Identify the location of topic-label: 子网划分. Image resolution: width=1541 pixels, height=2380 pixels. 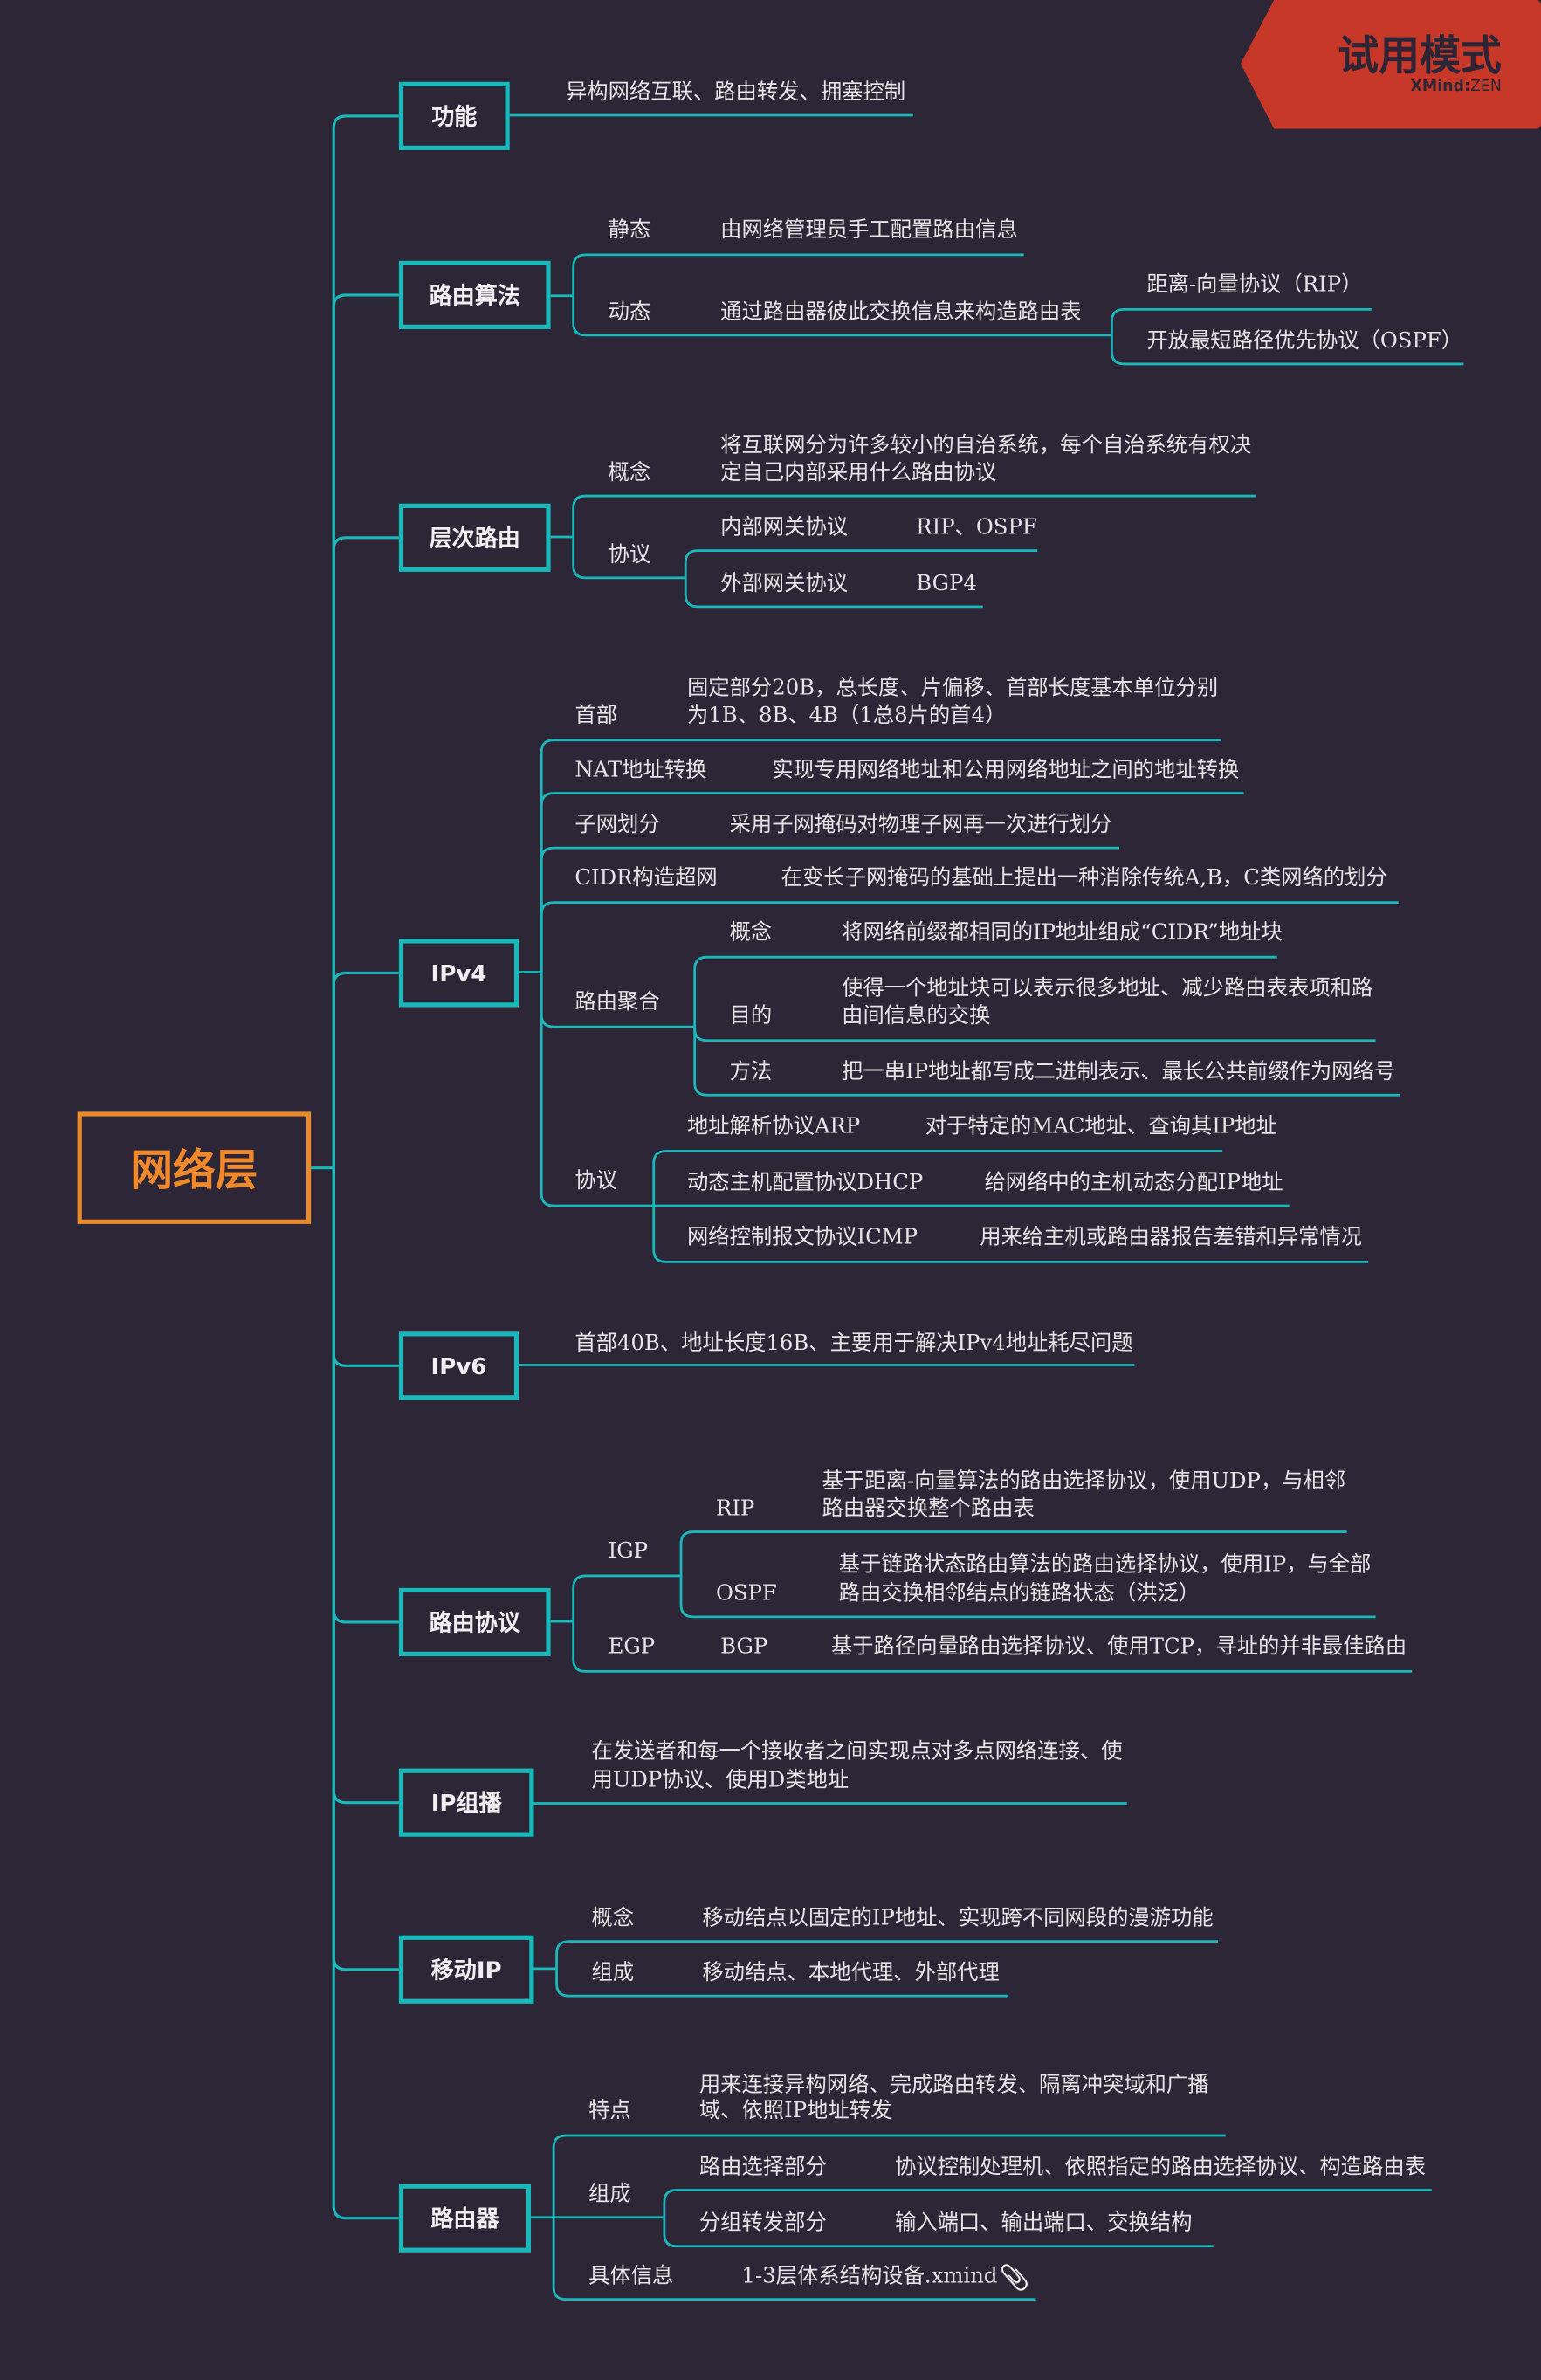
(616, 825).